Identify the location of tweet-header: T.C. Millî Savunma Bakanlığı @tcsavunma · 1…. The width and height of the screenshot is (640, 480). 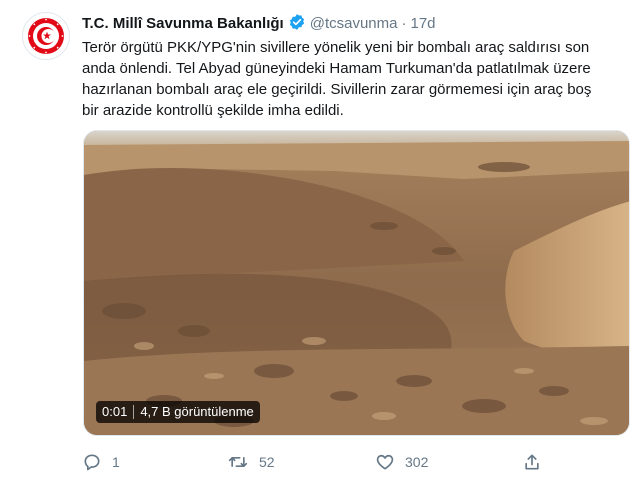
(259, 25).